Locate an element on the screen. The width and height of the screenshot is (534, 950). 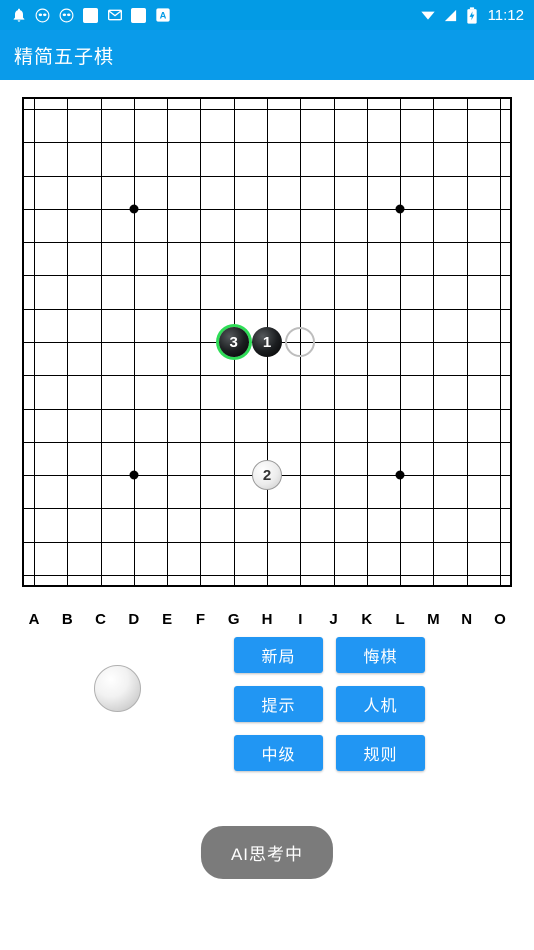
stone-black: 1 is located at coordinates (267, 342).